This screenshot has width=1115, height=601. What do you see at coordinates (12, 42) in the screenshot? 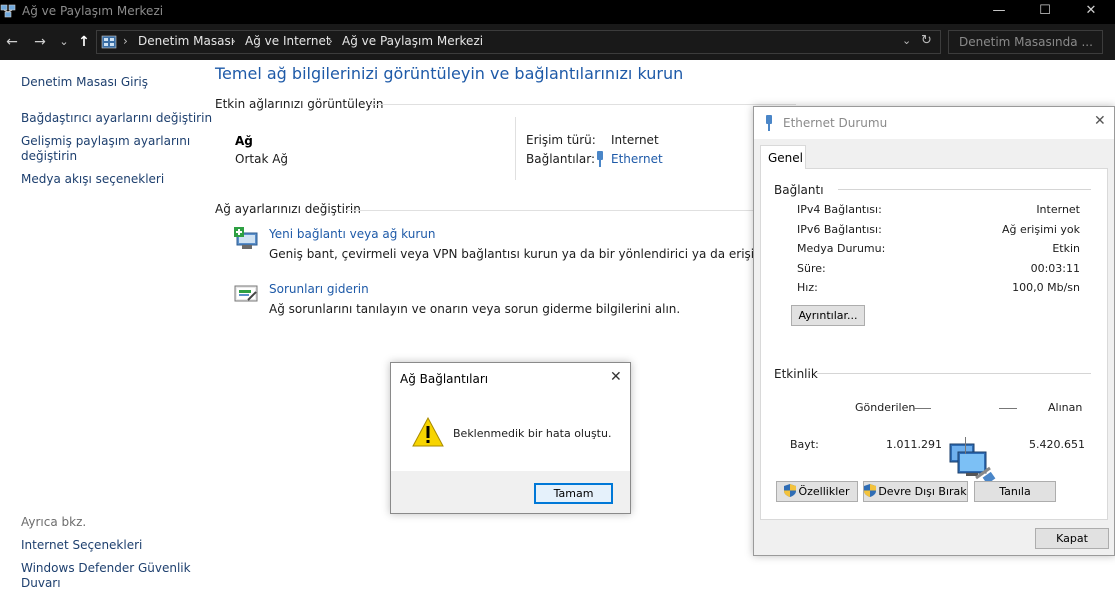
I see `back-button: ←` at bounding box center [12, 42].